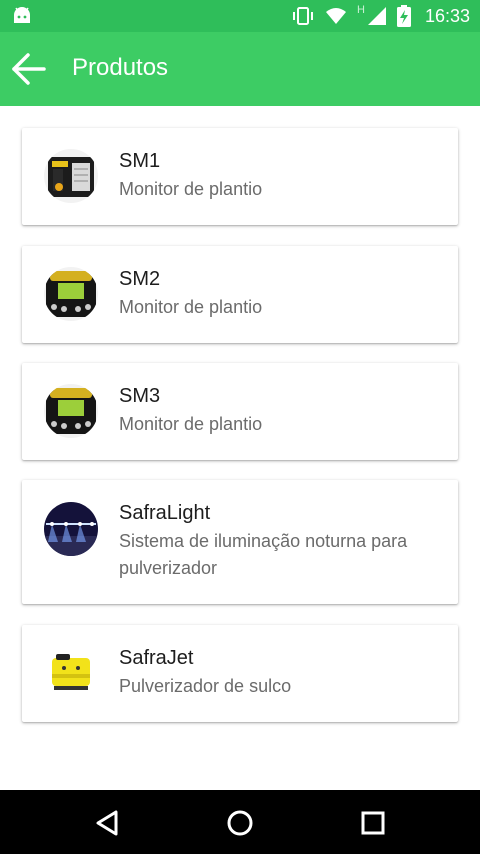  Describe the element at coordinates (373, 823) in the screenshot. I see `recents-square-icon` at that location.